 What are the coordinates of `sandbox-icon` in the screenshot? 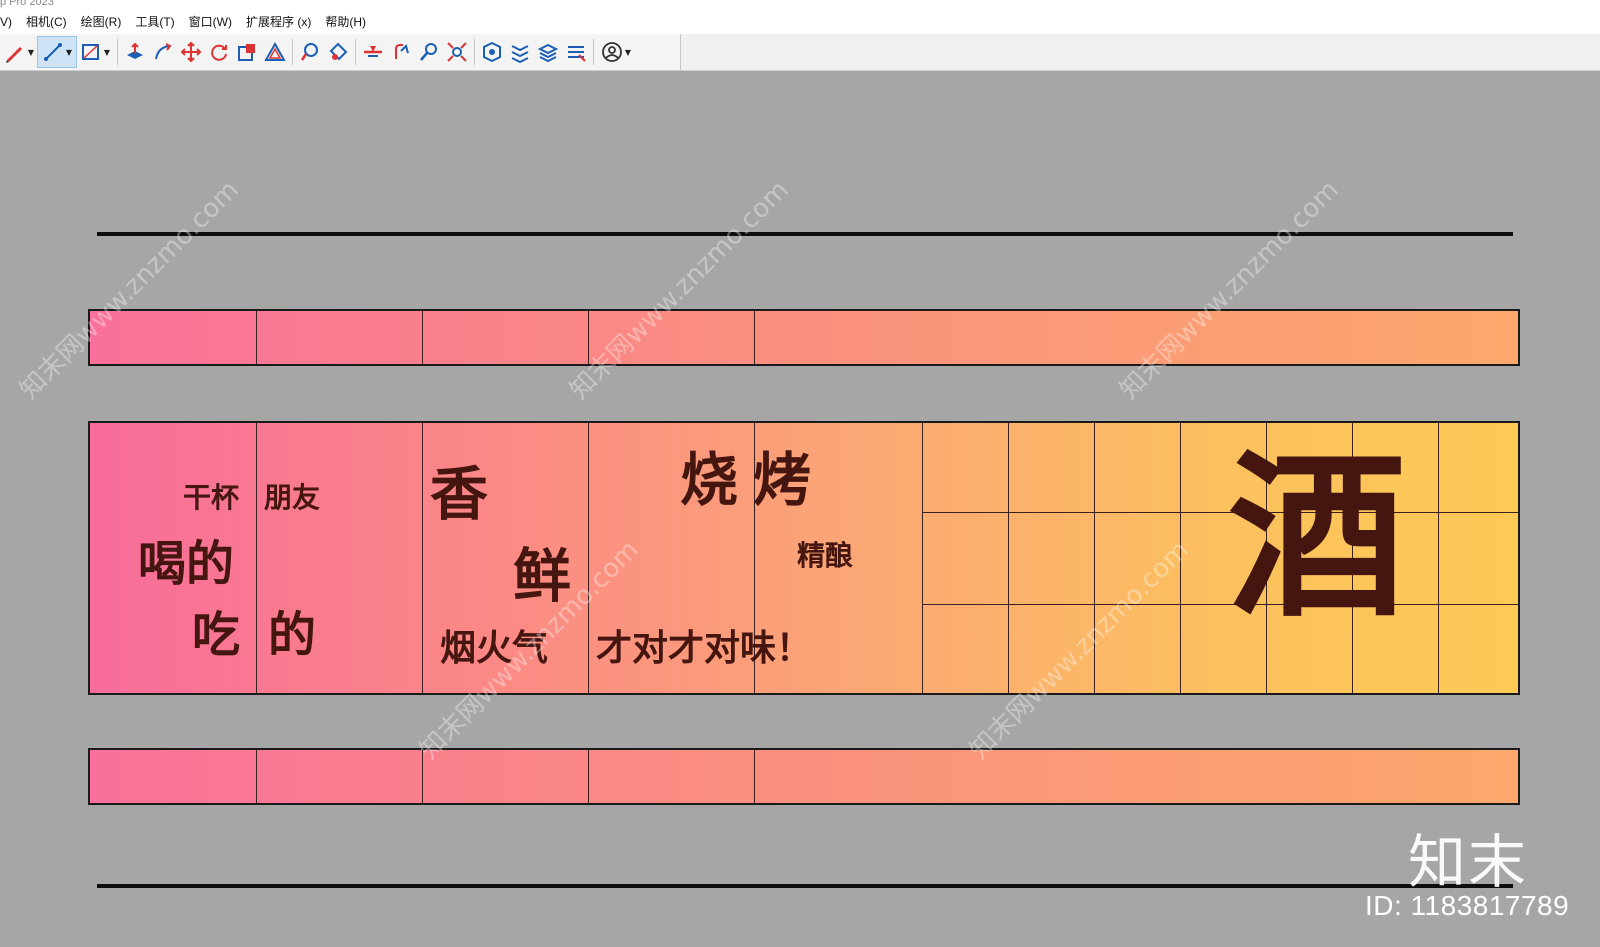 It's located at (492, 52).